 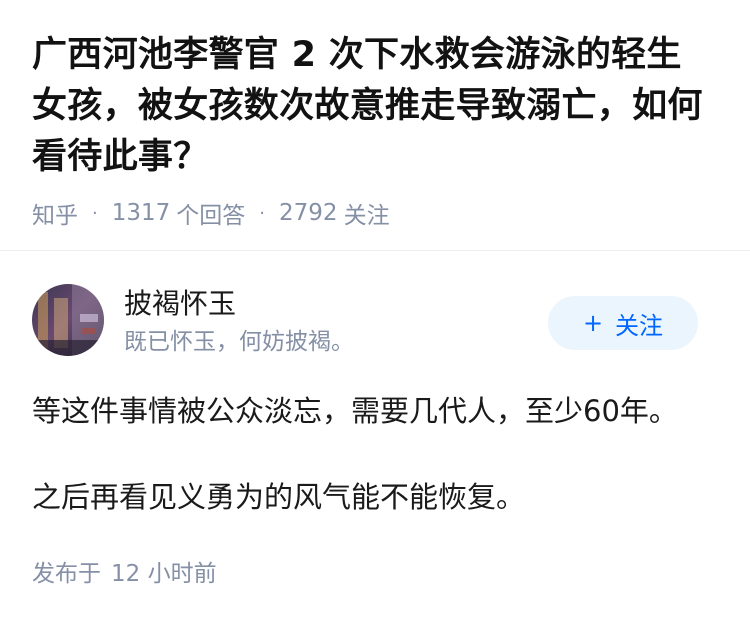 What do you see at coordinates (639, 325) in the screenshot?
I see `follow-button-label: 关注` at bounding box center [639, 325].